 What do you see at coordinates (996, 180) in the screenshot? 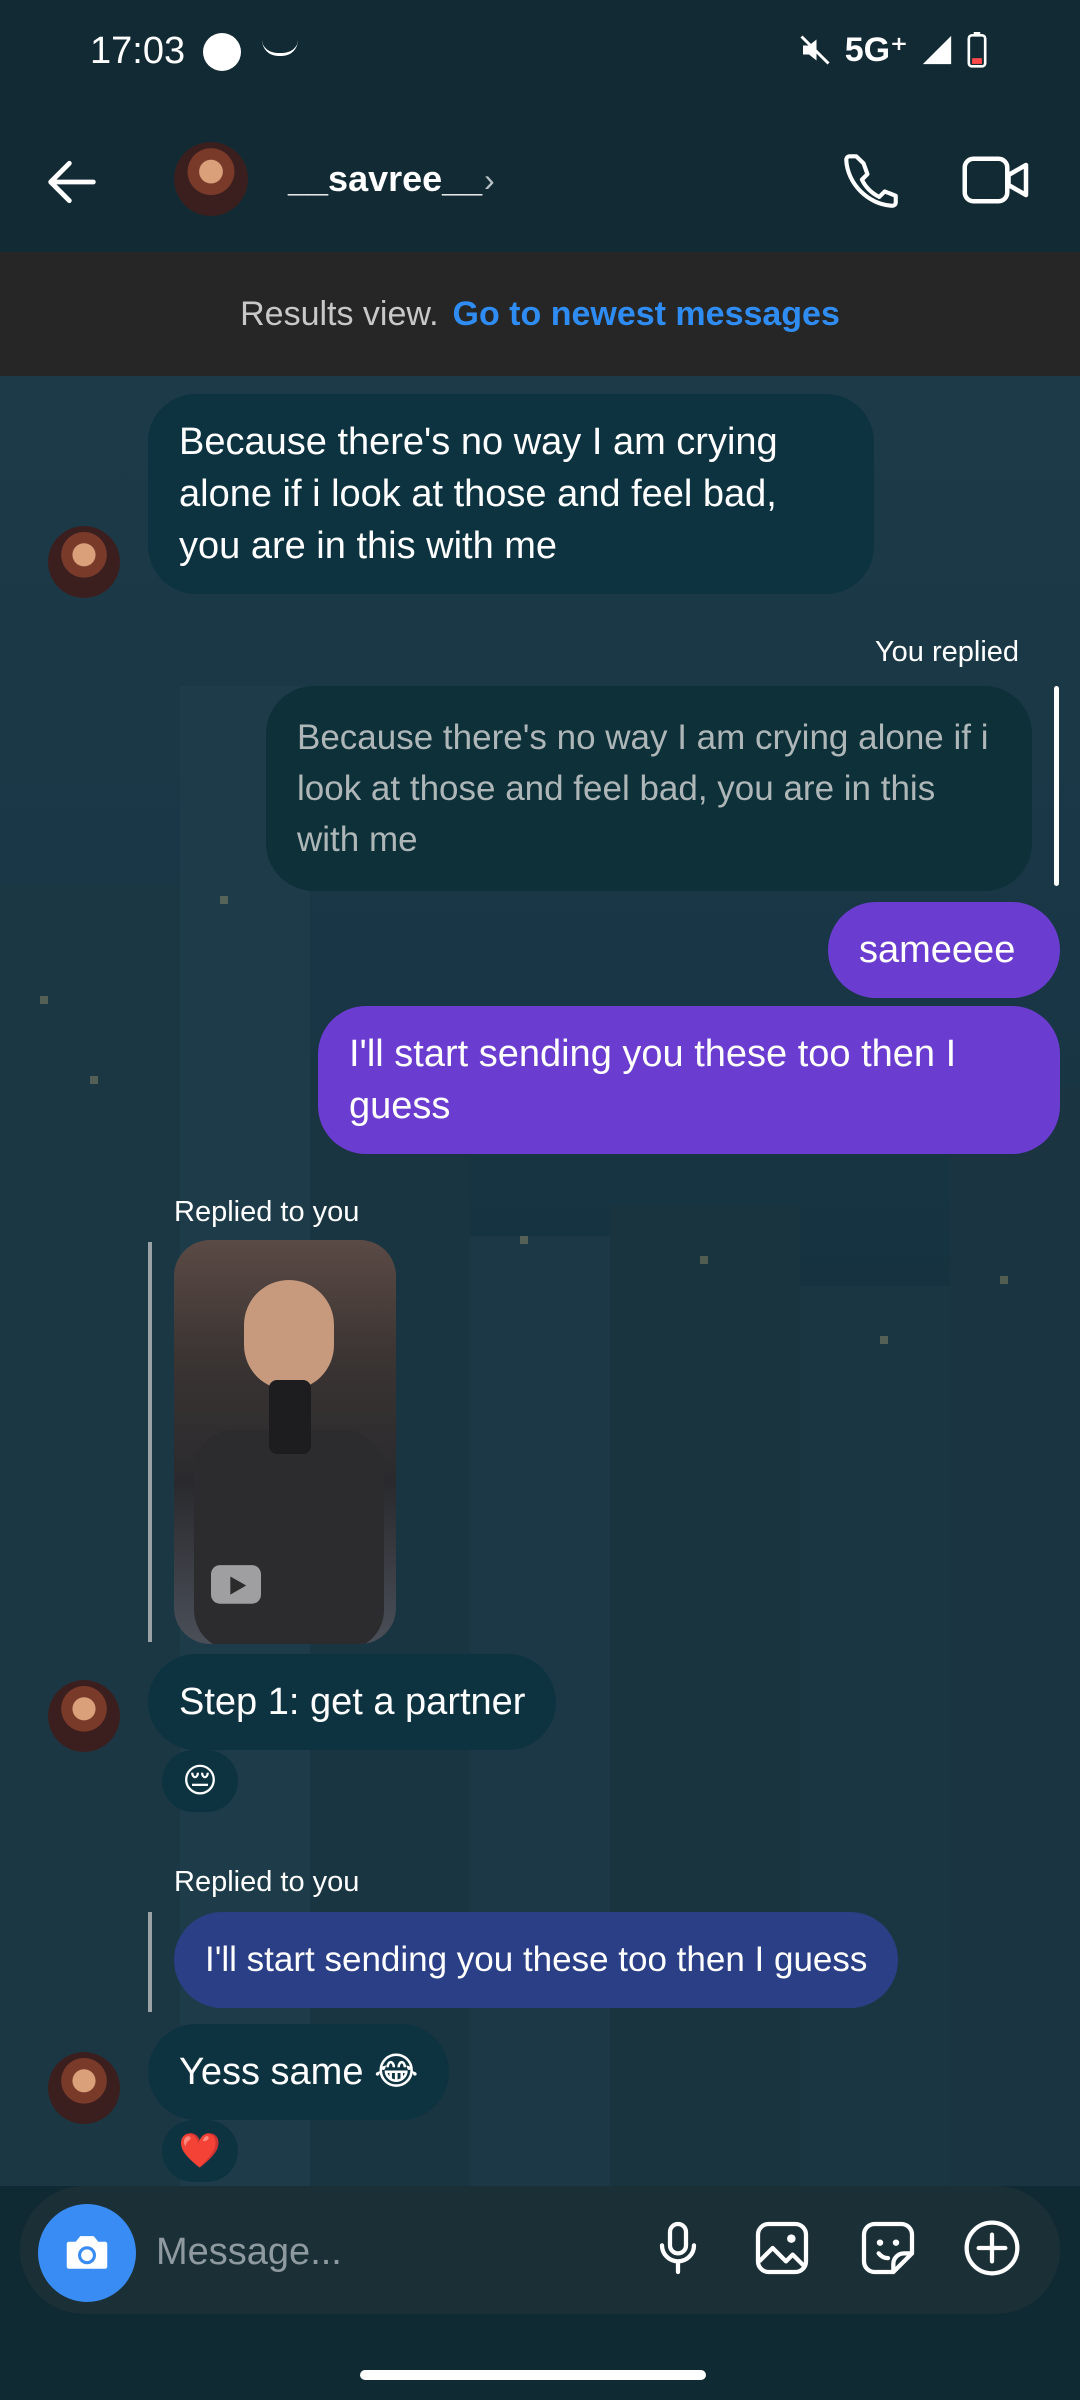
I see `video-icon` at bounding box center [996, 180].